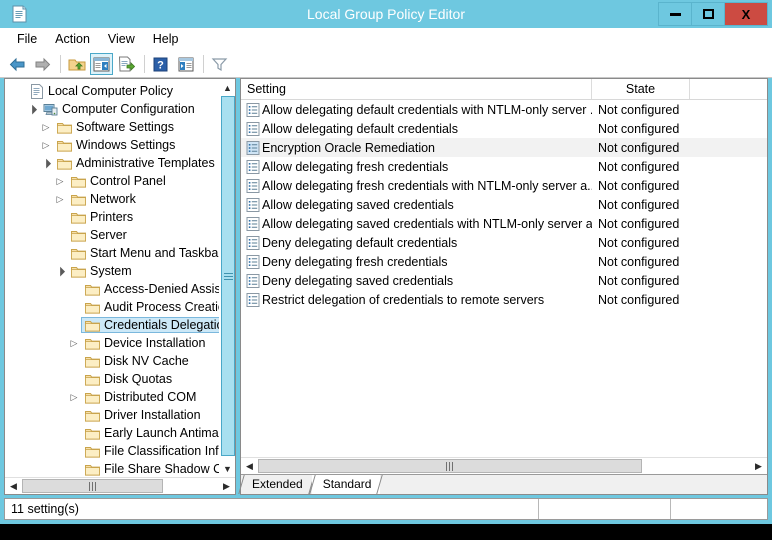  I want to click on menu-file: File, so click(27, 39).